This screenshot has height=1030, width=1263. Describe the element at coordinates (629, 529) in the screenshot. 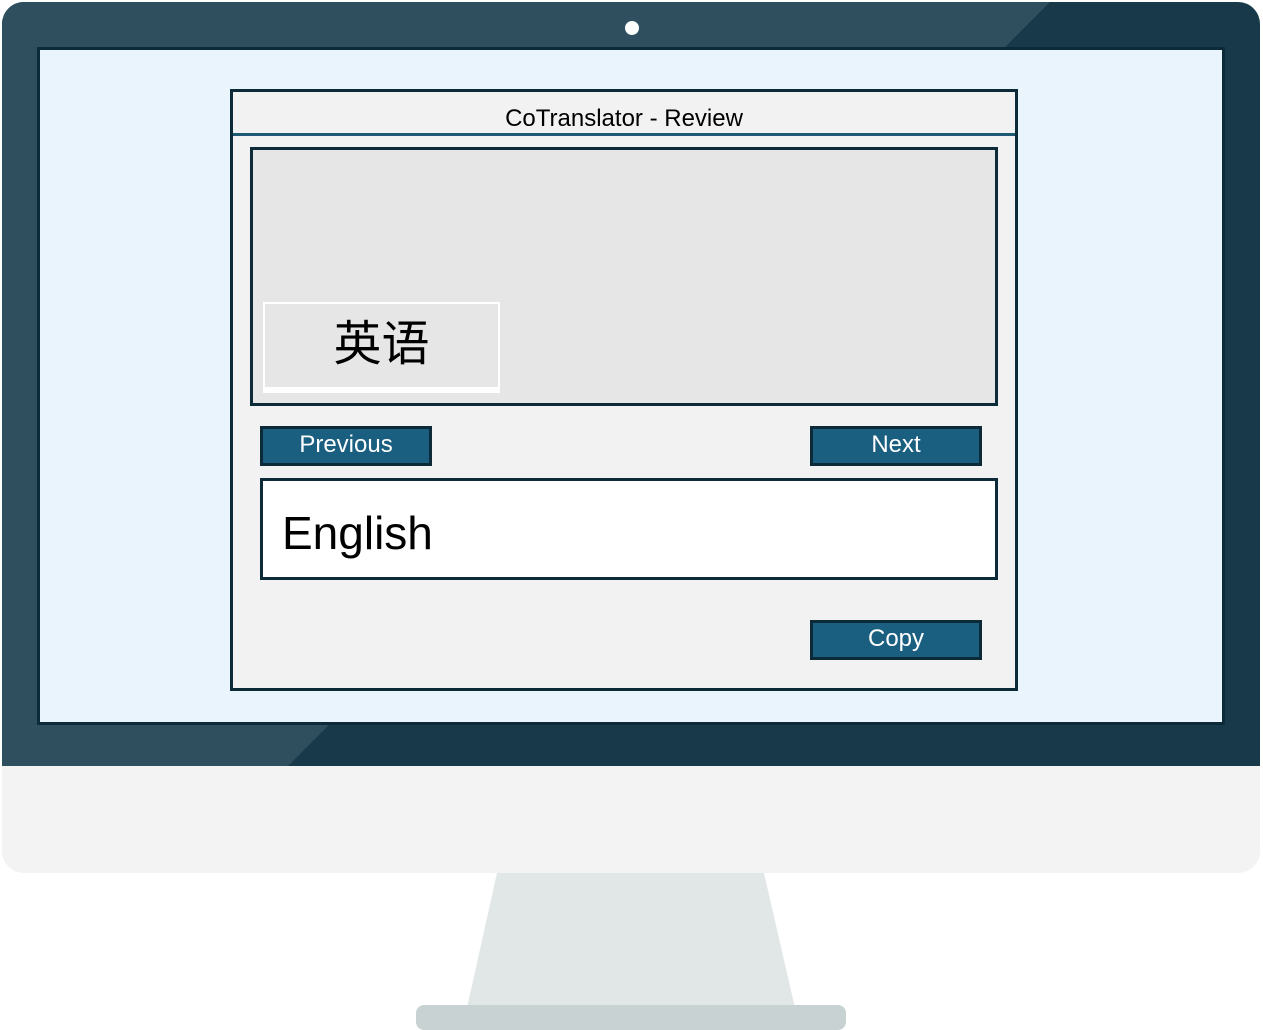

I see `translation-output-field: English` at that location.